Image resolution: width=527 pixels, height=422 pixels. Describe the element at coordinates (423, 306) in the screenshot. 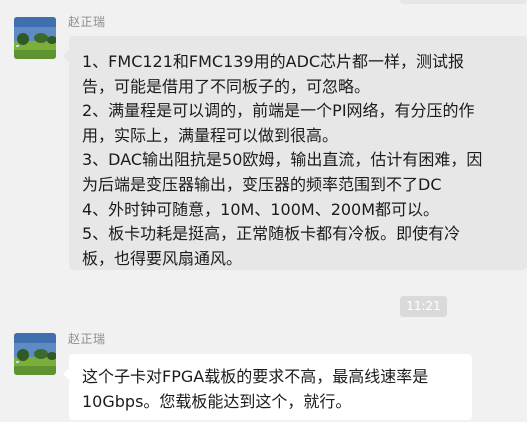

I see `timestamp-divider: 11:21` at that location.